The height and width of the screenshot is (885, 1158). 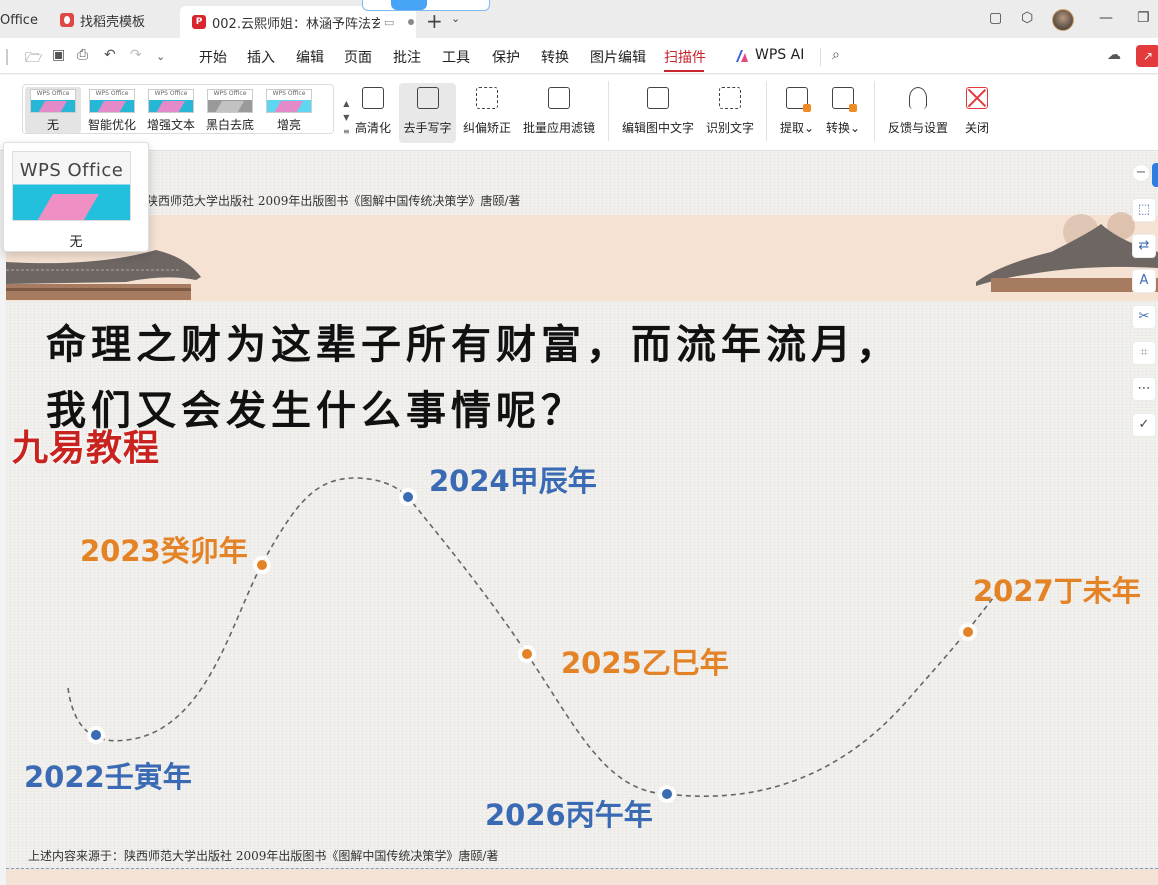 I want to click on menu-image-edit: 图片编辑, so click(x=618, y=57).